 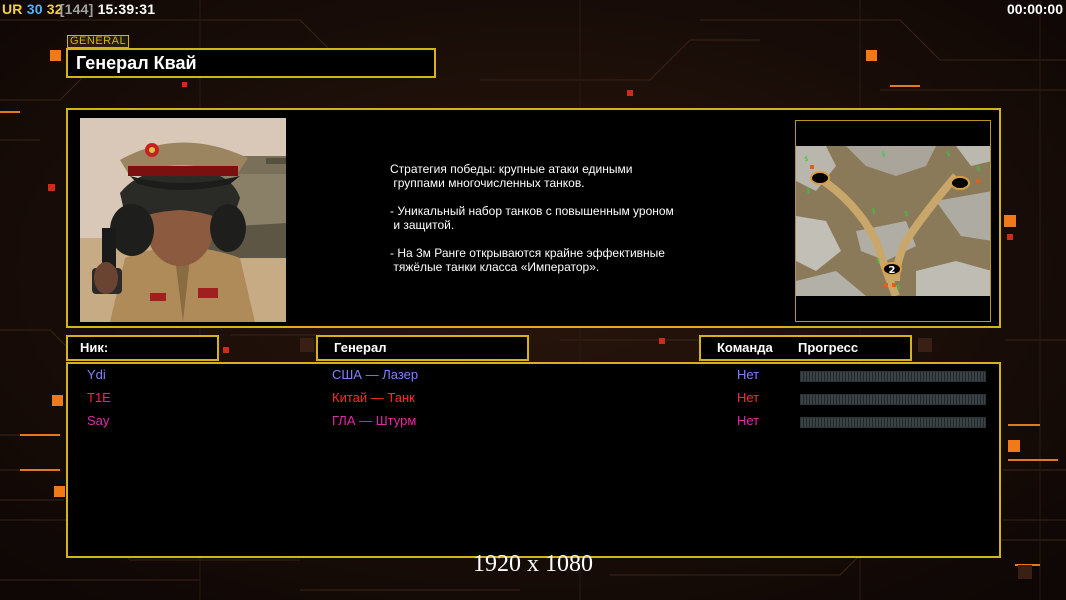 What do you see at coordinates (12, 9) in the screenshot?
I see `hud-label: UR` at bounding box center [12, 9].